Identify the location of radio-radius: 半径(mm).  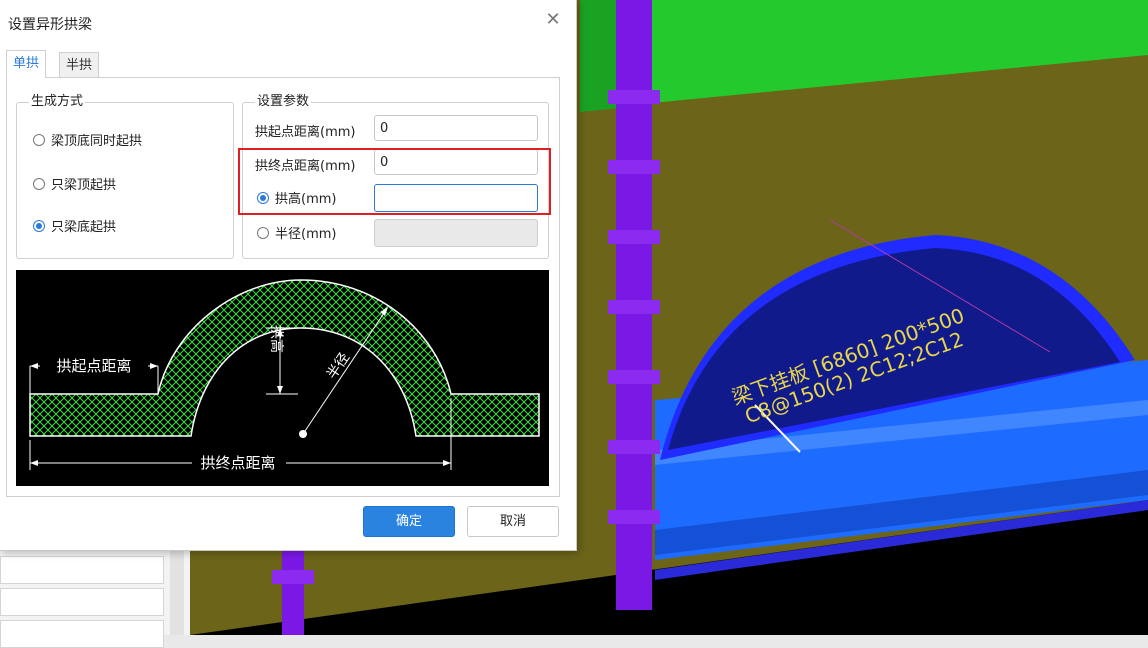
(296, 232).